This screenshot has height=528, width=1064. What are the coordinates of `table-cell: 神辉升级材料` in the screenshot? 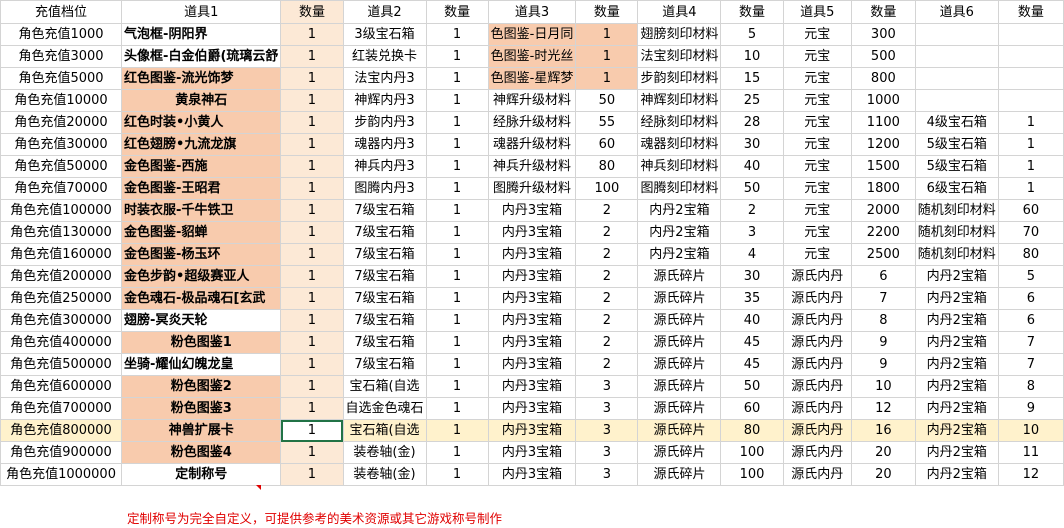 It's located at (532, 100).